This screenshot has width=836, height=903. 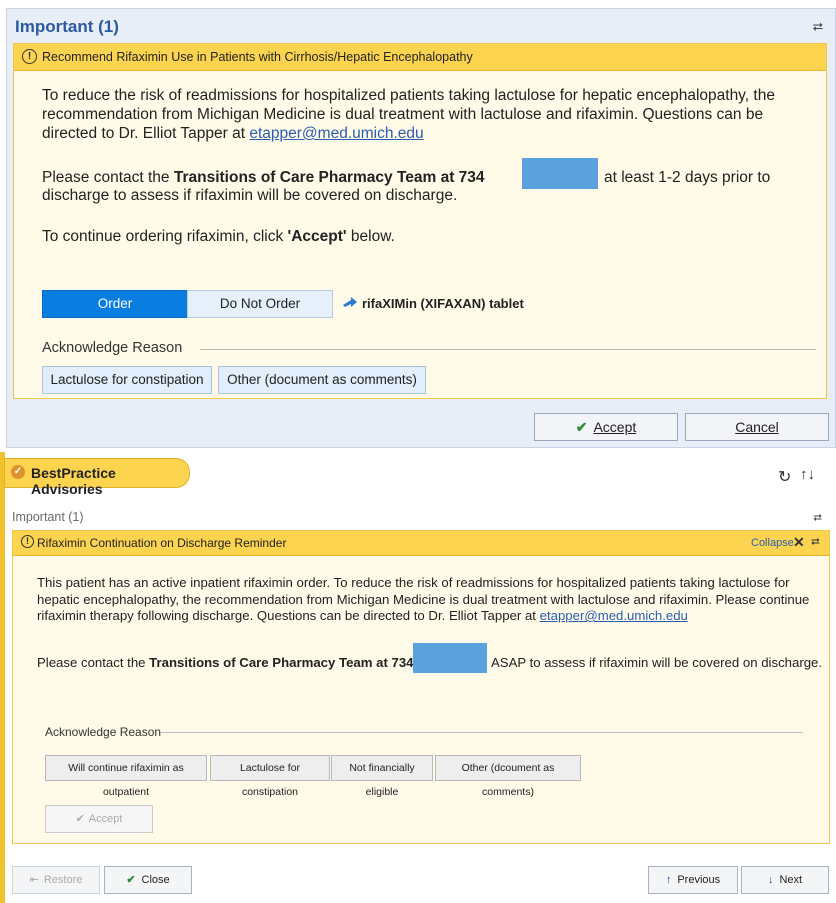 I want to click on refresh-icon: ↻, so click(x=784, y=477).